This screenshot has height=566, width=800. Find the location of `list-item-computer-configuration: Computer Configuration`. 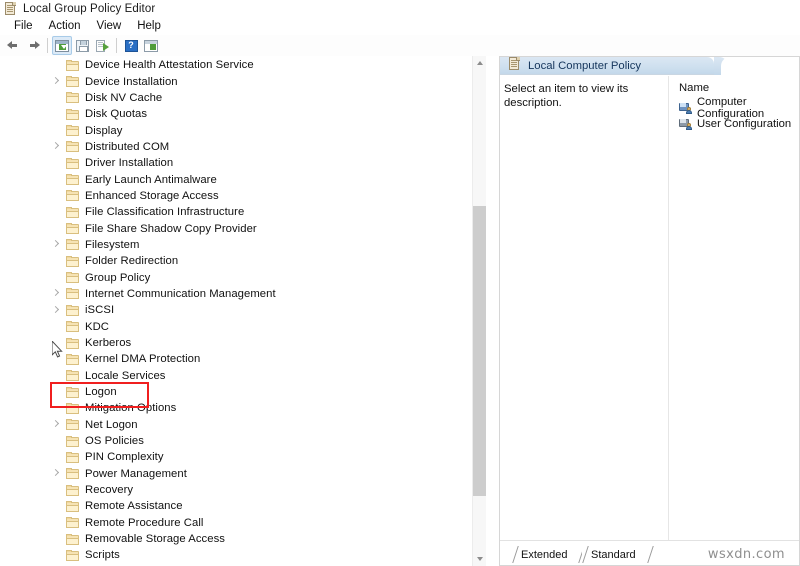

list-item-computer-configuration: Computer Configuration is located at coordinates (736, 108).